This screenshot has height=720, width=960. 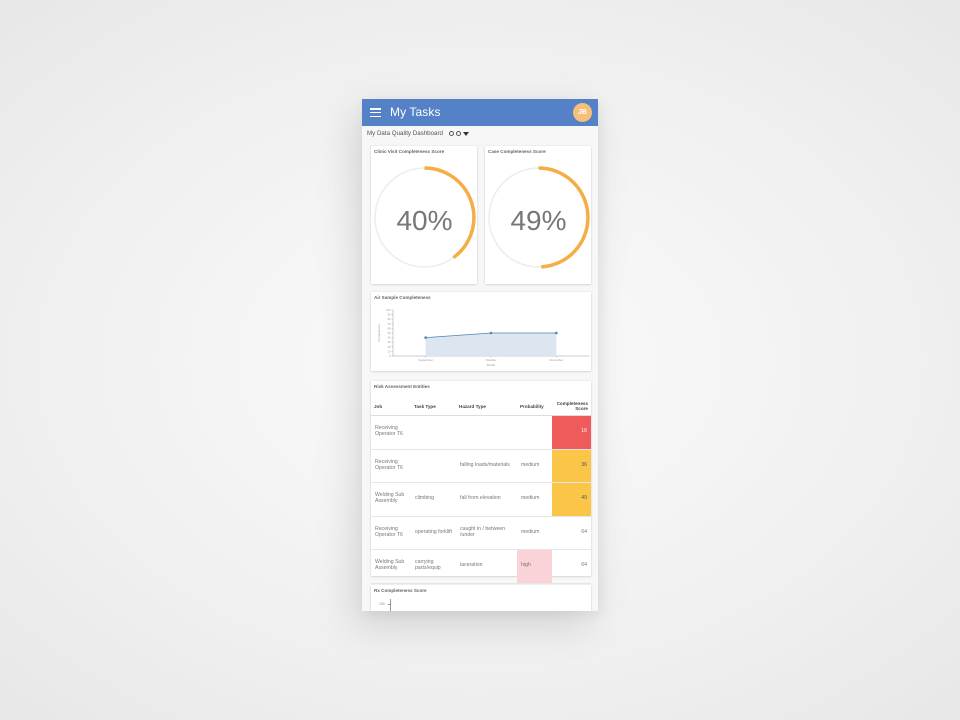 What do you see at coordinates (409, 151) in the screenshot?
I see `card-title: Clinic Visit Completeness Score` at bounding box center [409, 151].